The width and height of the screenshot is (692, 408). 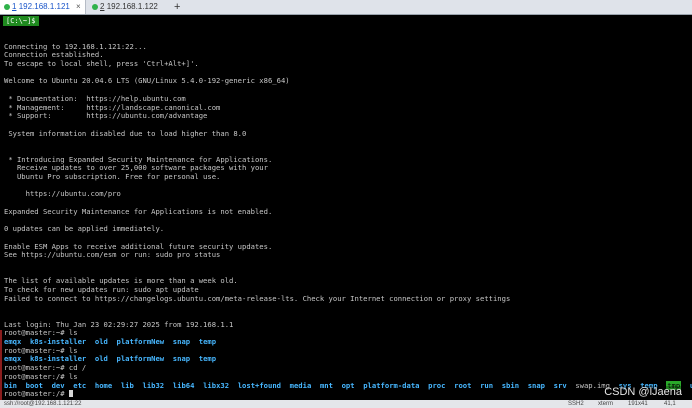 I want to click on dir-entry: etc, so click(x=80, y=385).